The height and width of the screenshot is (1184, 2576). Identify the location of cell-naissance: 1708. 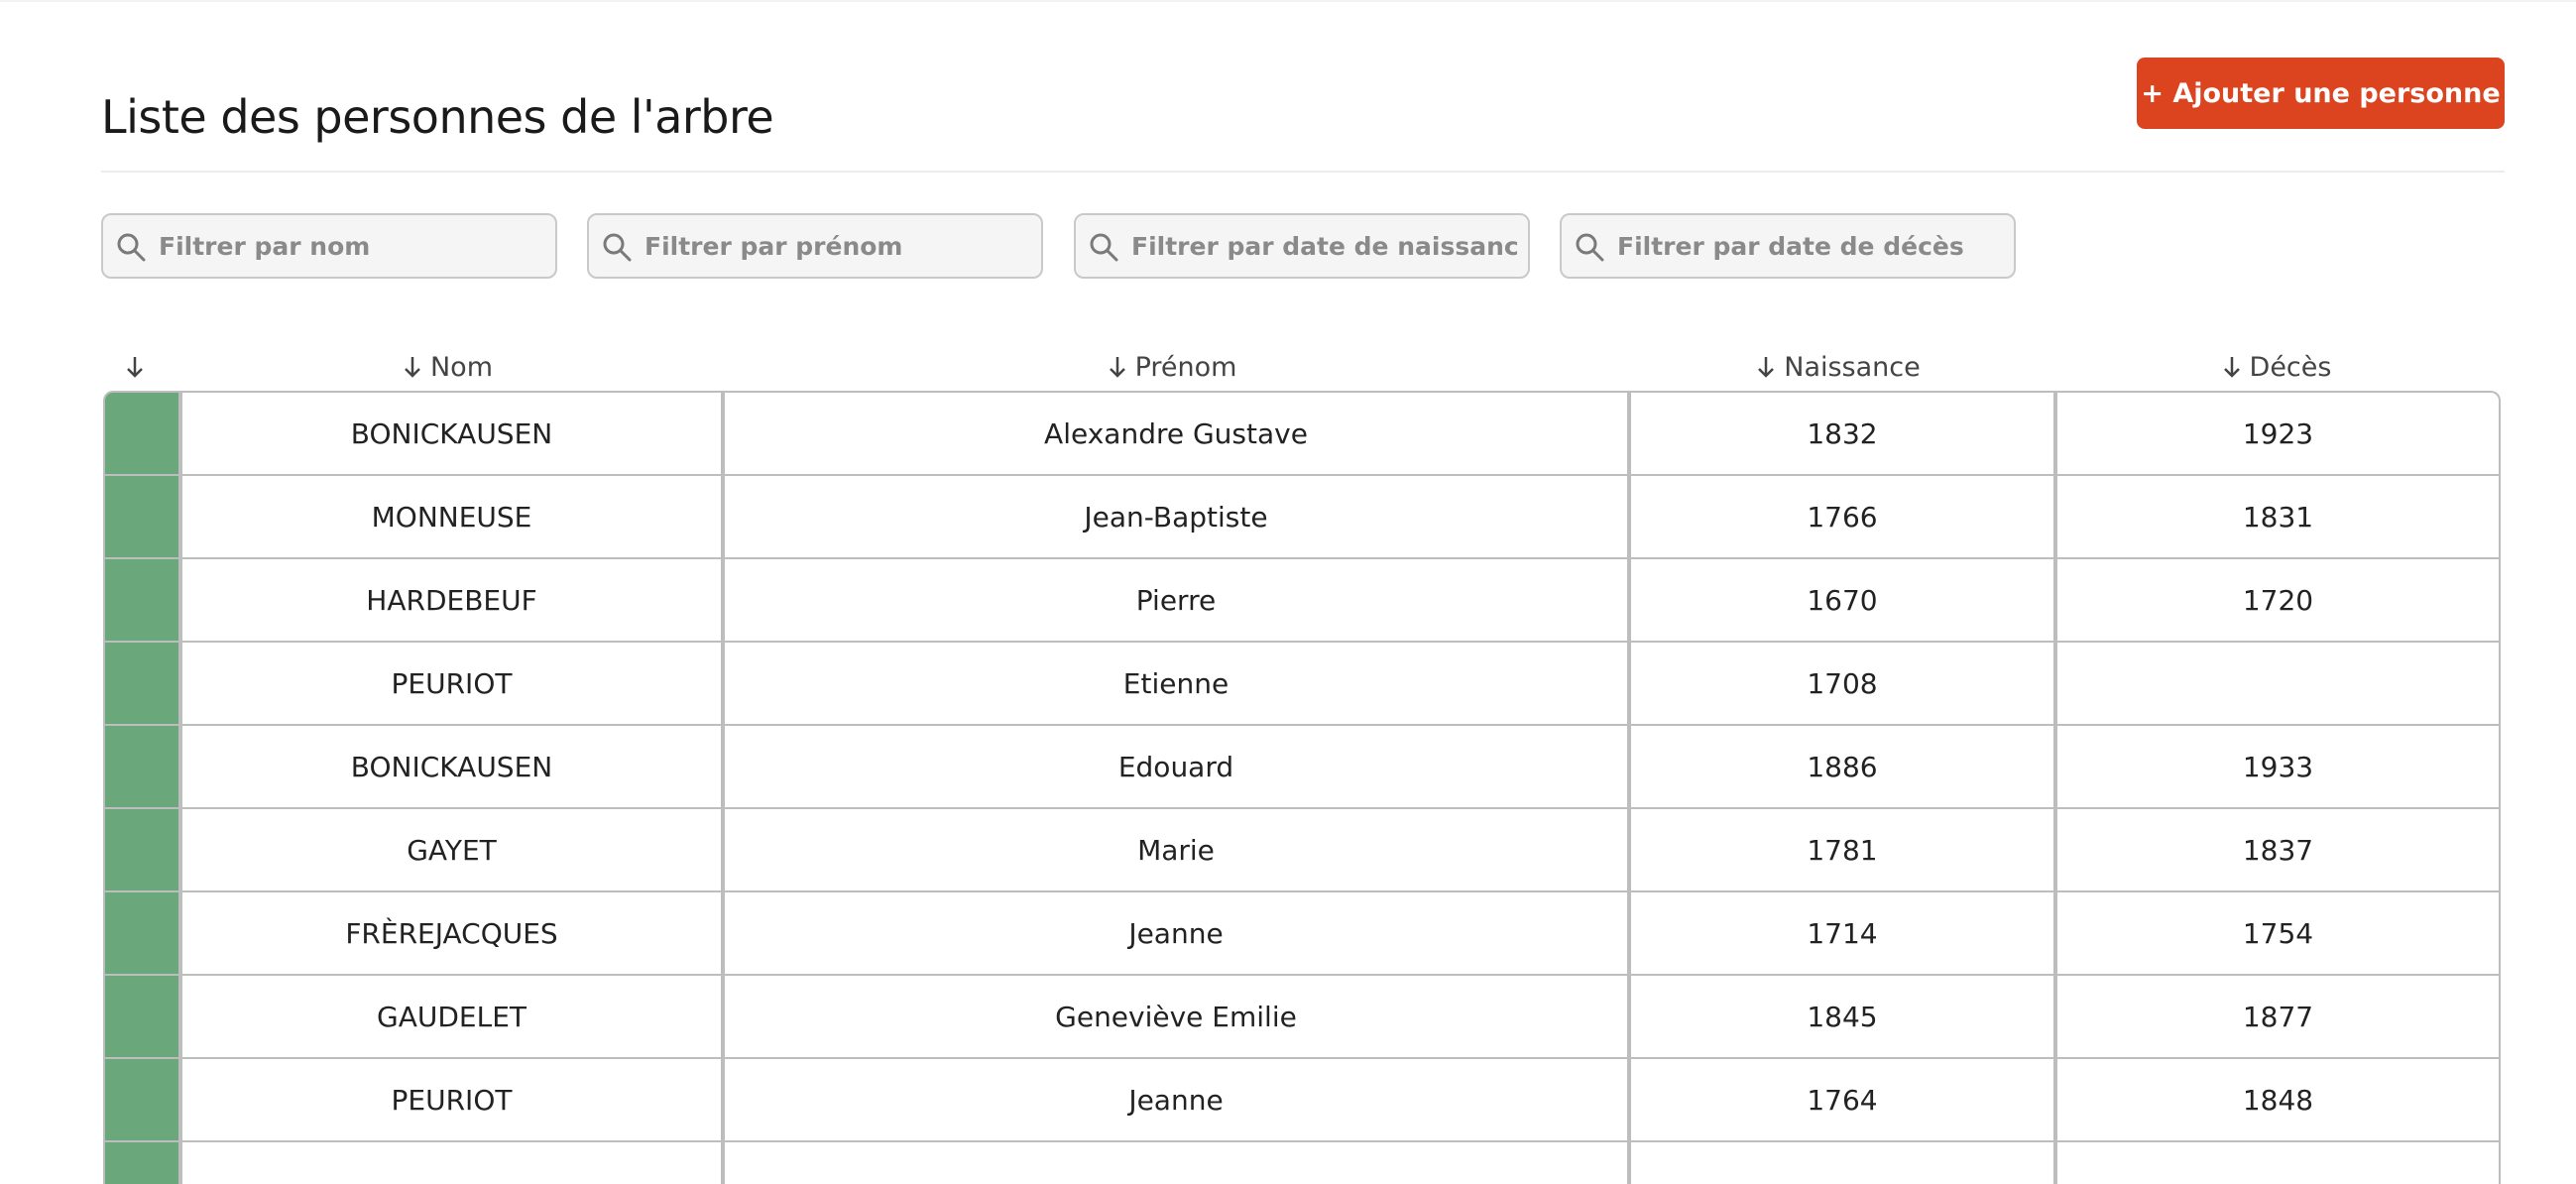
(1842, 684).